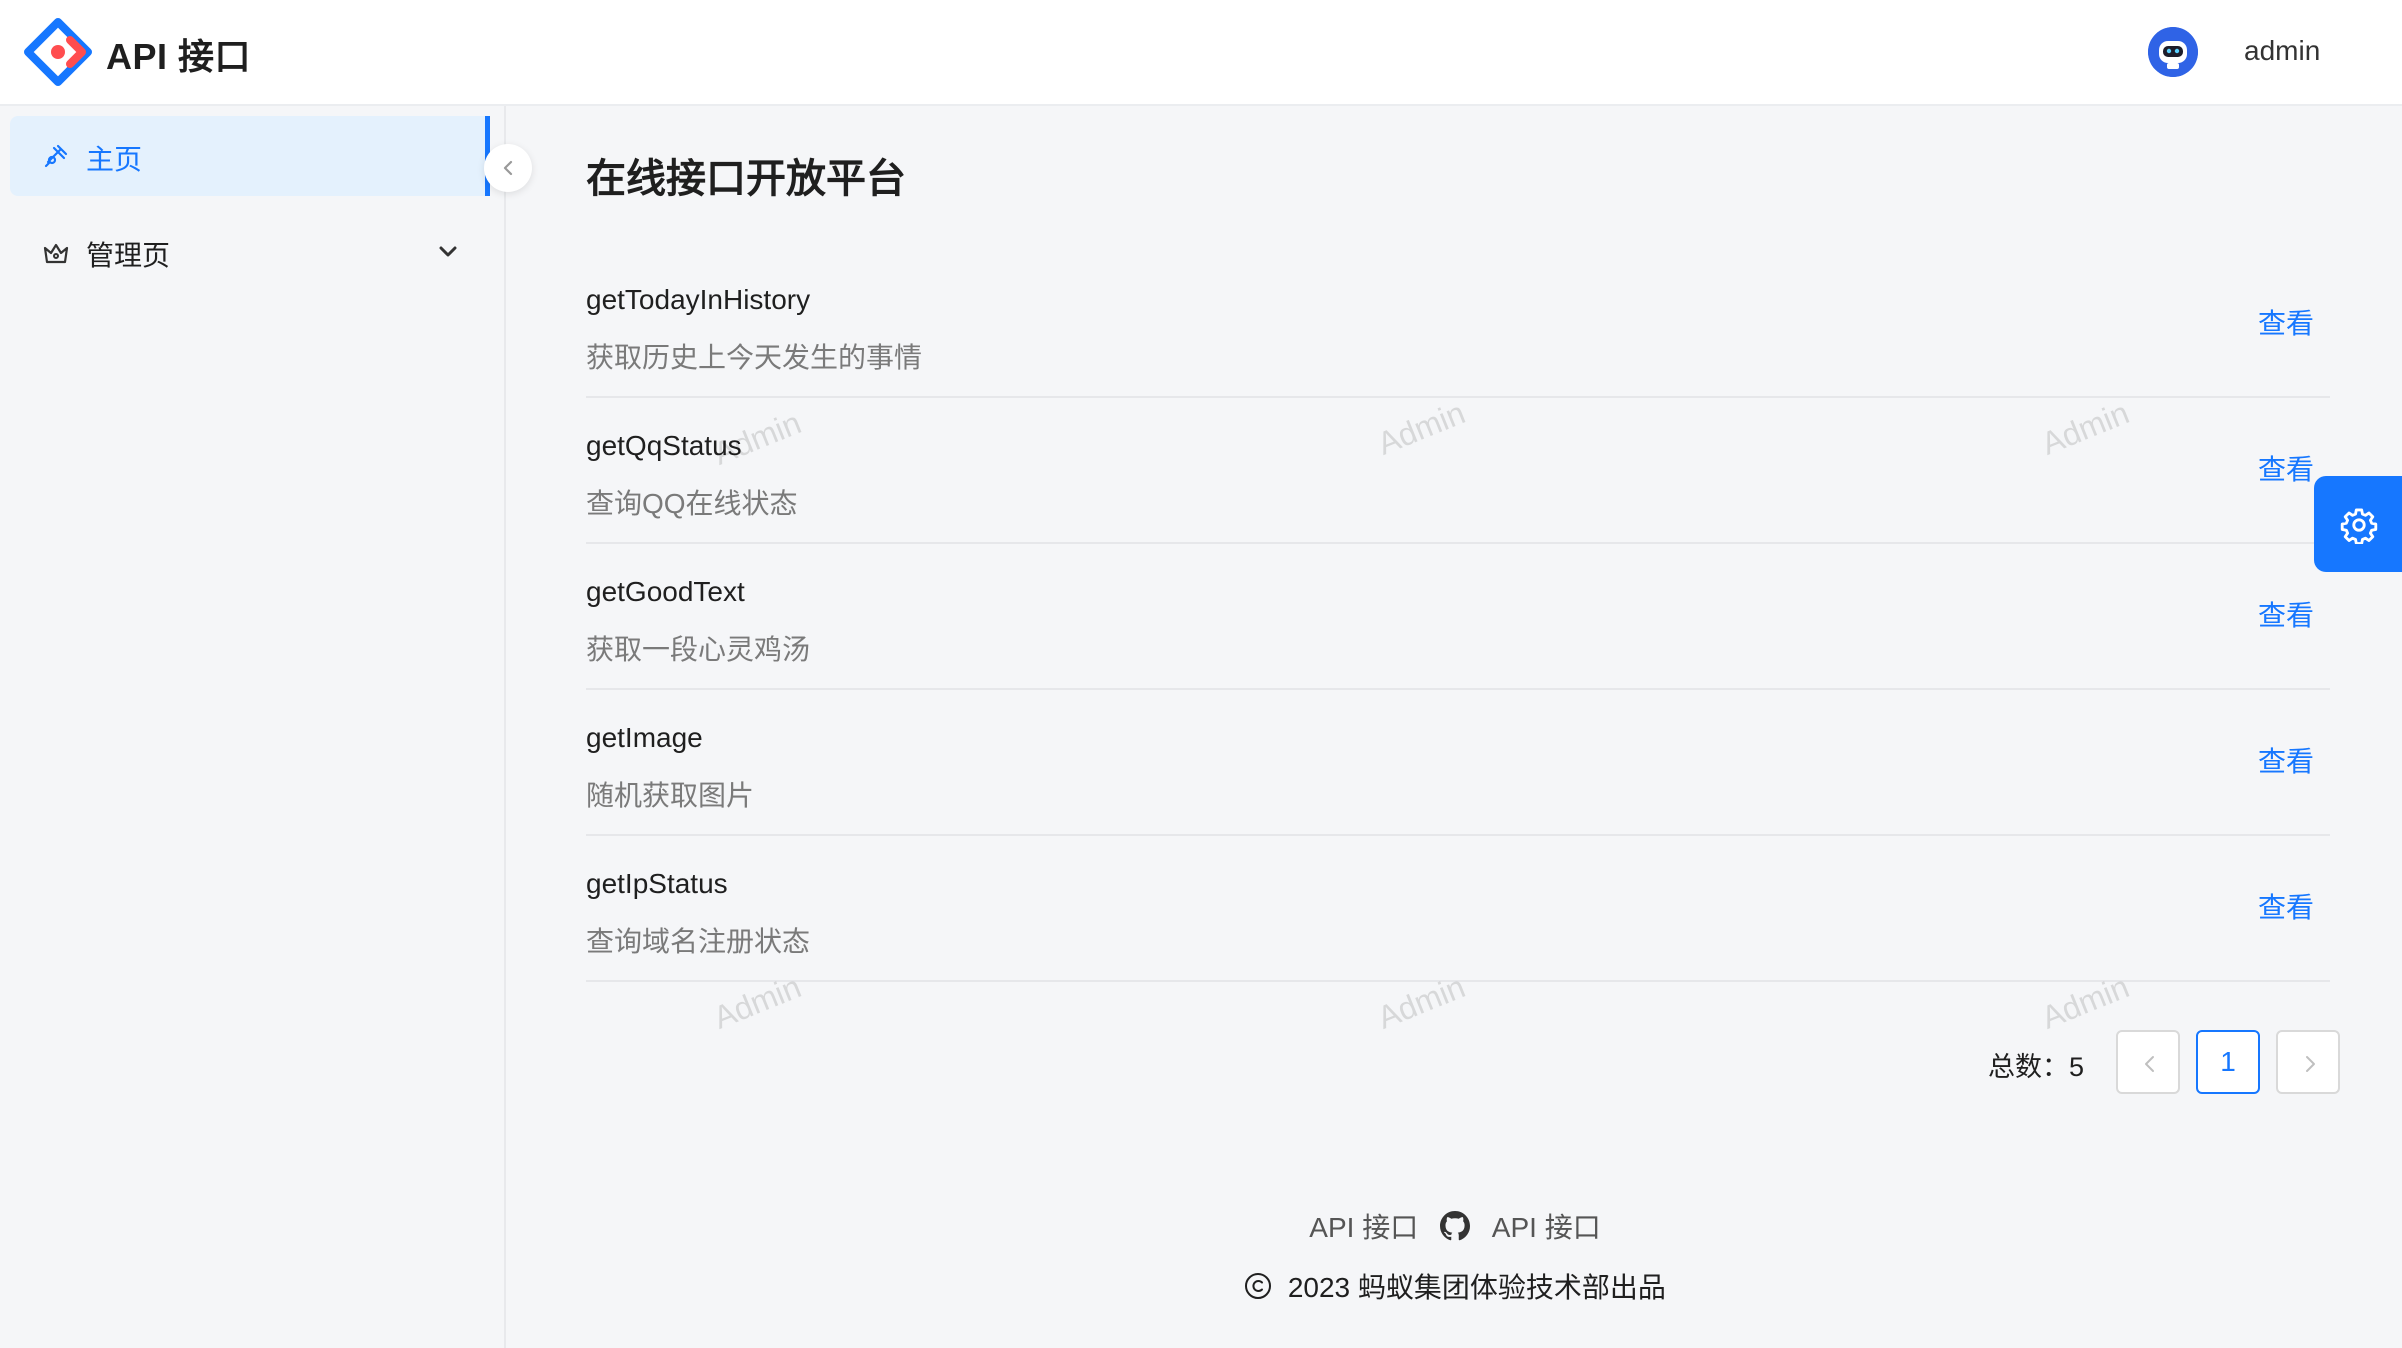  I want to click on top-header: API 接口 admin, so click(1201, 53).